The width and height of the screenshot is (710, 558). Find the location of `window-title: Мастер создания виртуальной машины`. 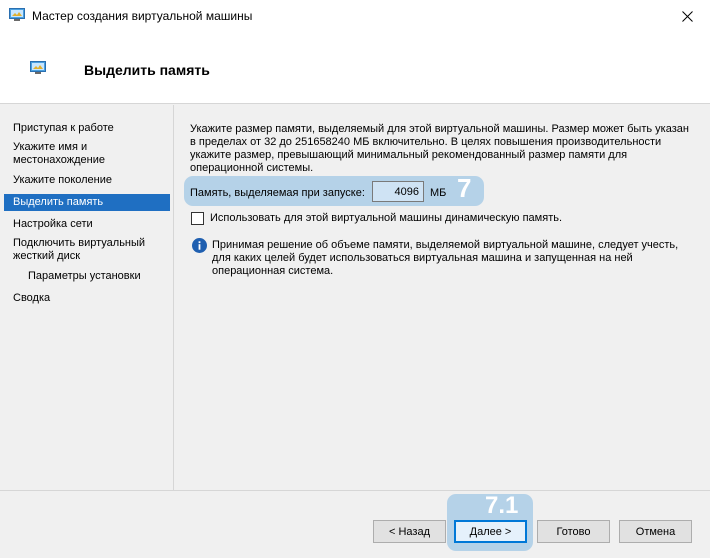

window-title: Мастер создания виртуальной машины is located at coordinates (142, 16).